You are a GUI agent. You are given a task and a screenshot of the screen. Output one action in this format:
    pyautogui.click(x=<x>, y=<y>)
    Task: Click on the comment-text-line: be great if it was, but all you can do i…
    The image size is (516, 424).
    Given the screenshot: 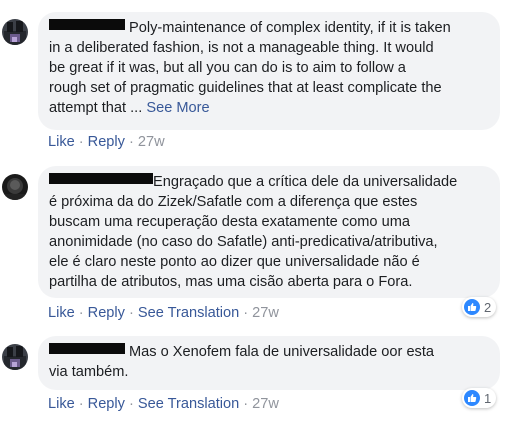 What is the action you would take?
    pyautogui.click(x=227, y=68)
    